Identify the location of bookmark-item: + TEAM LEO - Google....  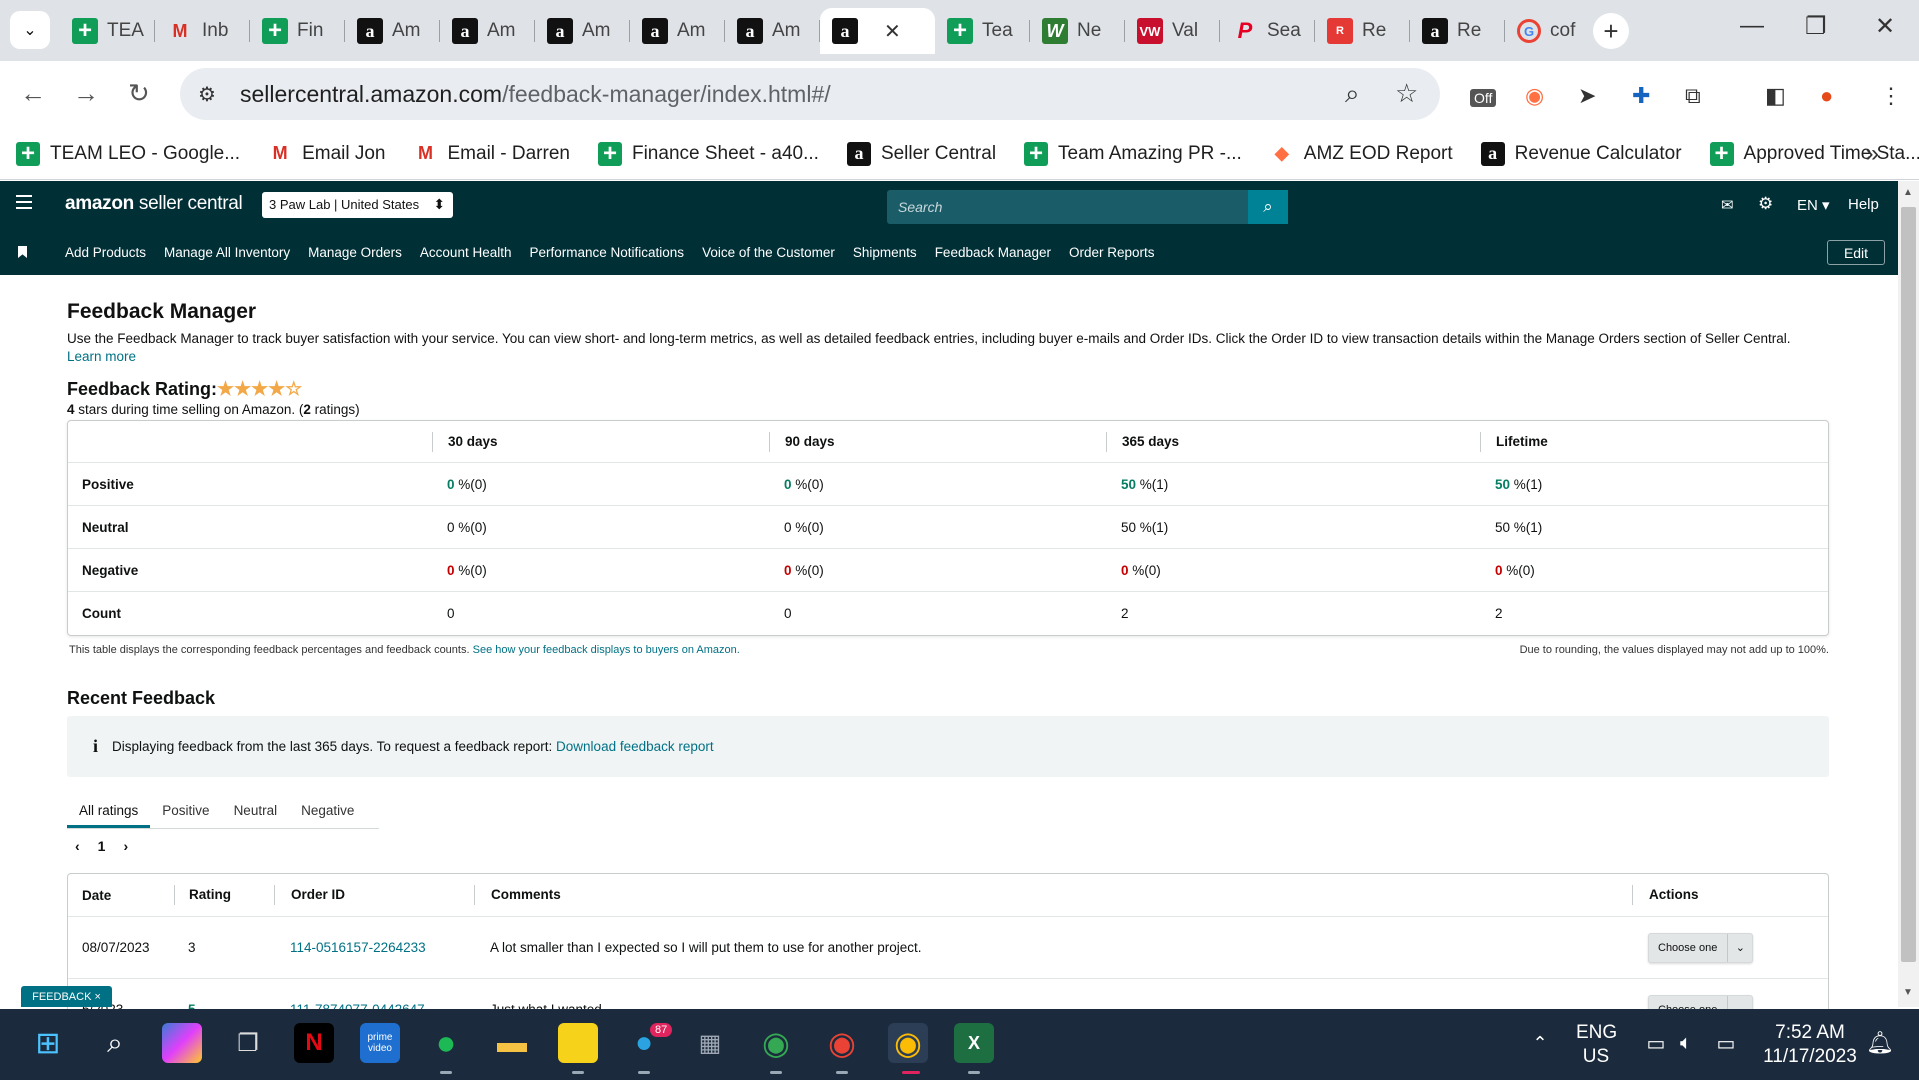
(128, 153).